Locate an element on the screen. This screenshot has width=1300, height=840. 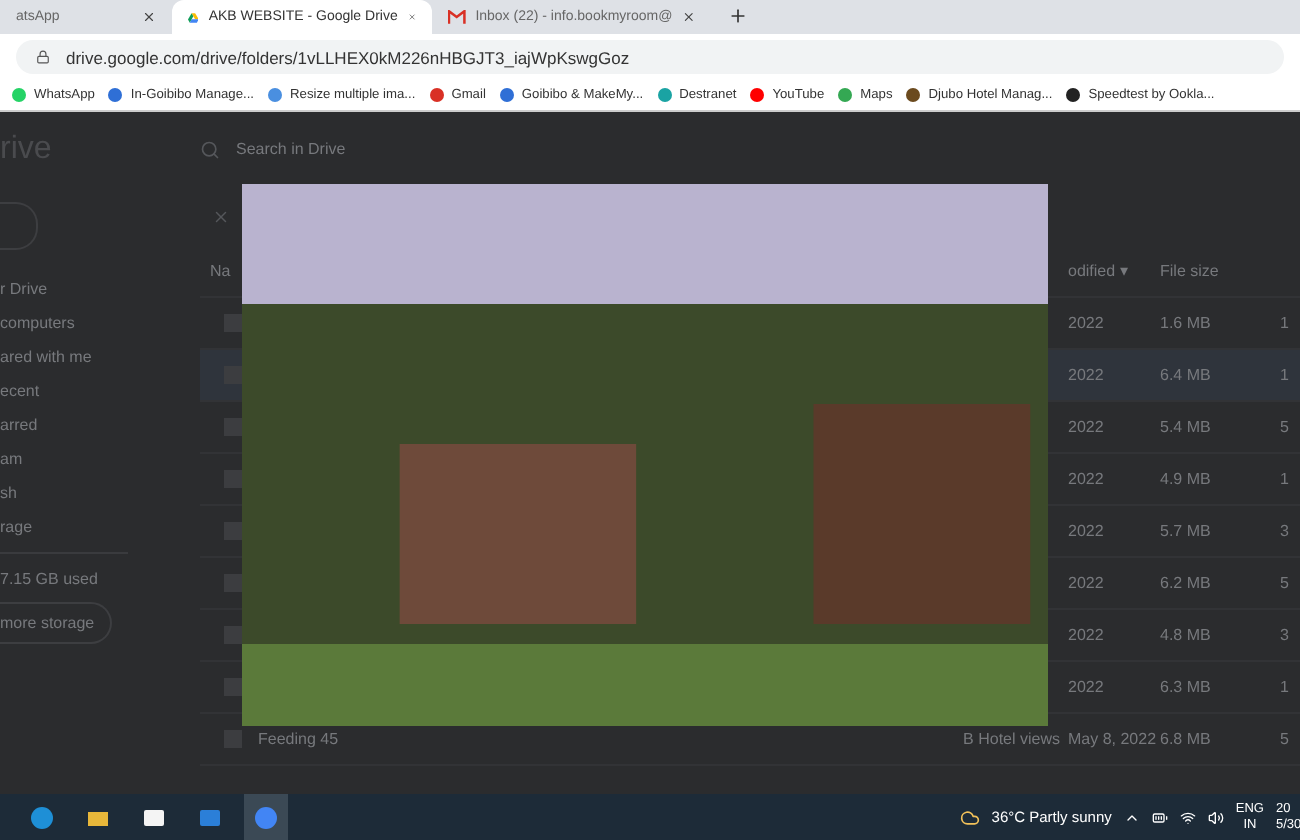
storage-text: 7.15 GB used is located at coordinates (64, 570).